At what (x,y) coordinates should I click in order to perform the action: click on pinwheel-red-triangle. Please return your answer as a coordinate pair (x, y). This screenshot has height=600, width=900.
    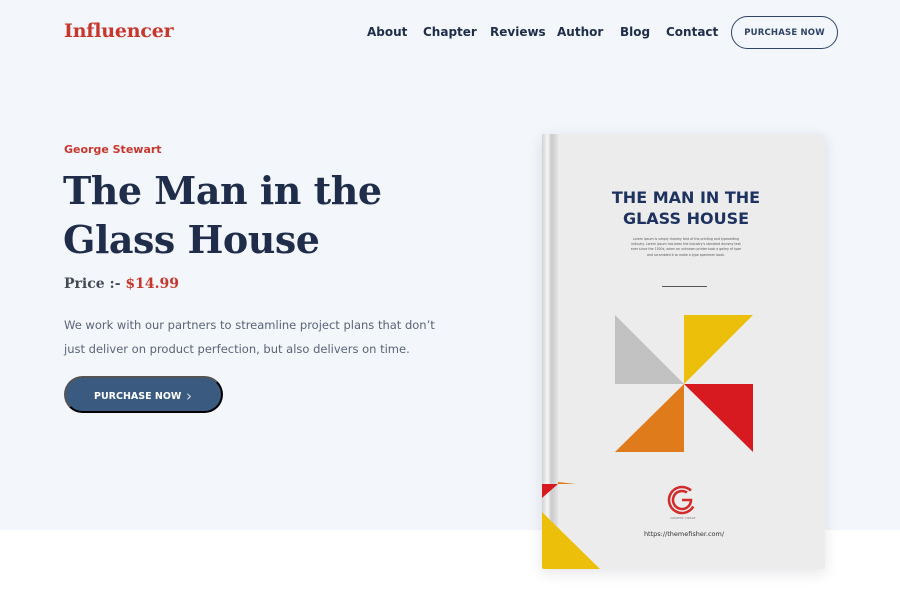
    Looking at the image, I should click on (718, 418).